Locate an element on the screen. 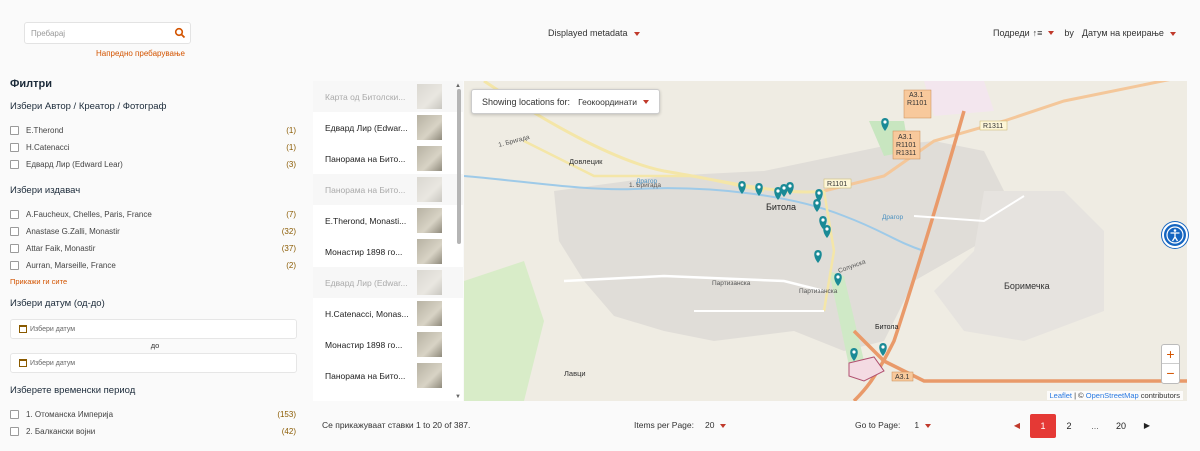 The width and height of the screenshot is (1200, 451). page-button-active: 1 is located at coordinates (1043, 426).